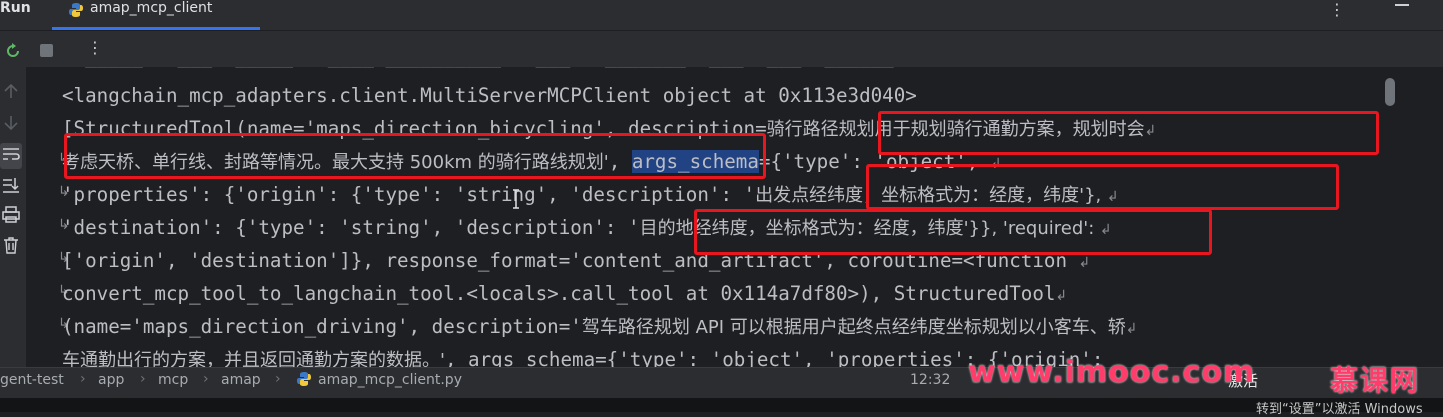 The width and height of the screenshot is (1443, 417). I want to click on scroll-up-icon, so click(11, 93).